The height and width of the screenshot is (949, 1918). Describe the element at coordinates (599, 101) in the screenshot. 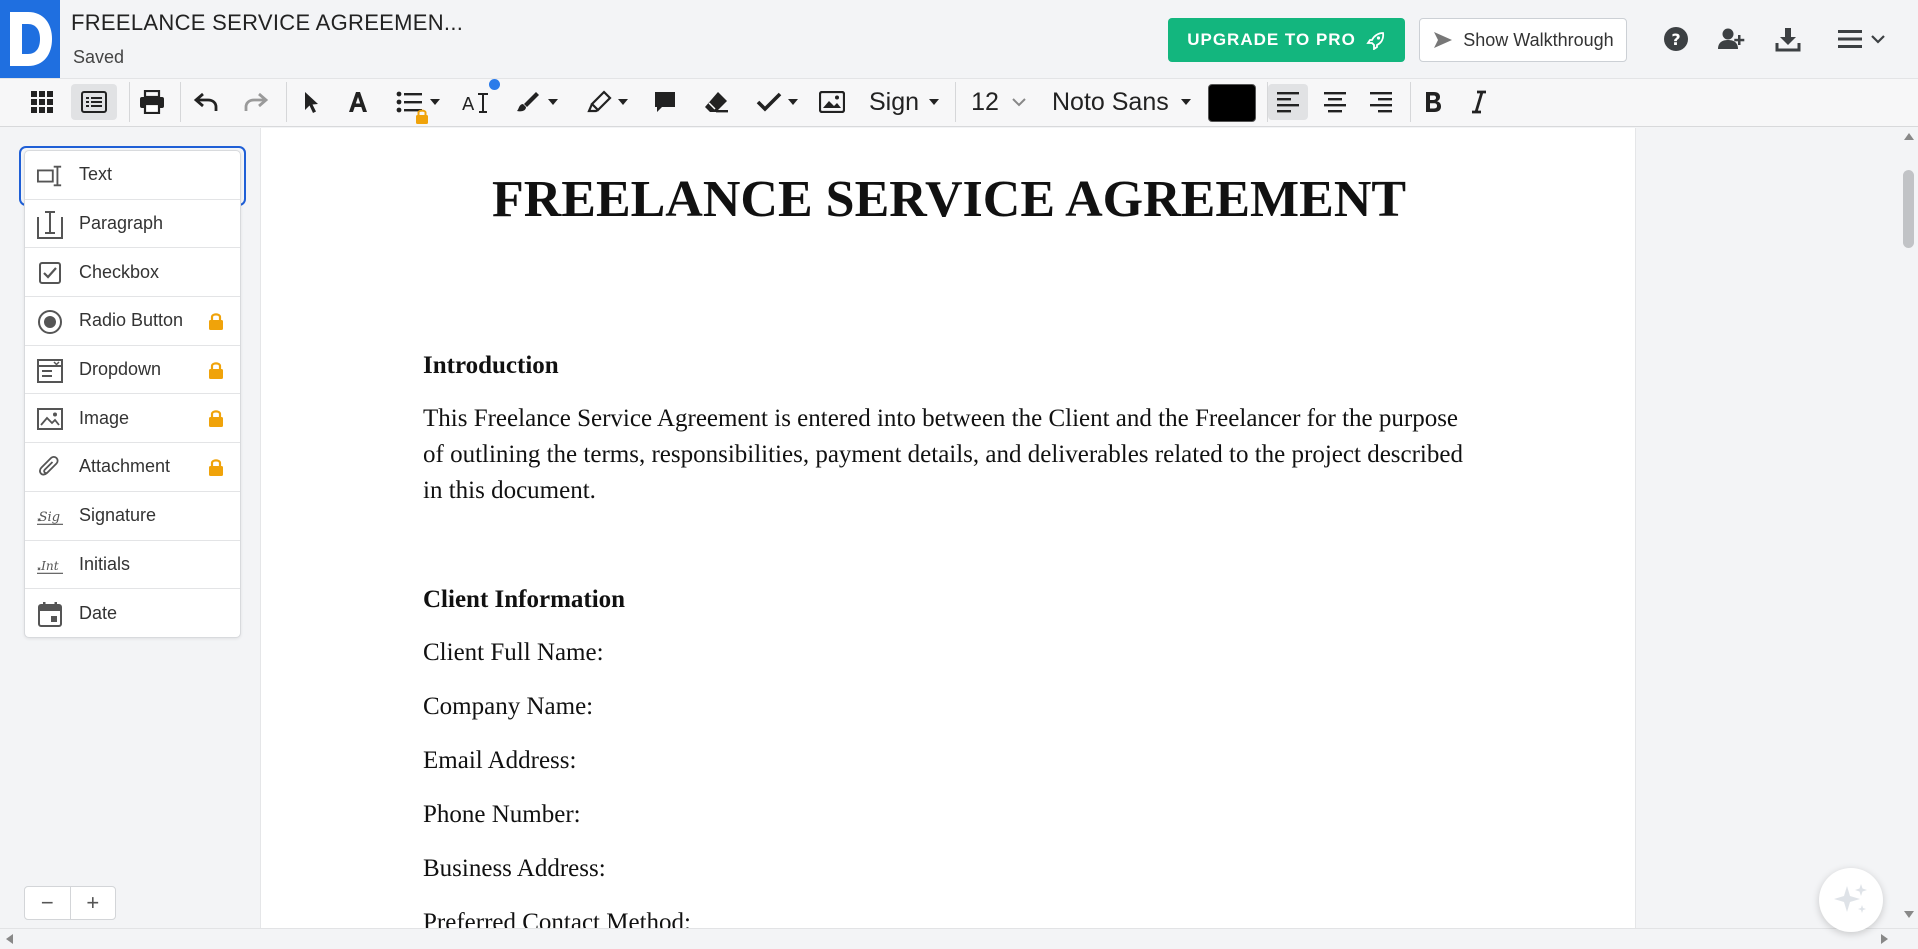

I see `highlighter-icon` at that location.